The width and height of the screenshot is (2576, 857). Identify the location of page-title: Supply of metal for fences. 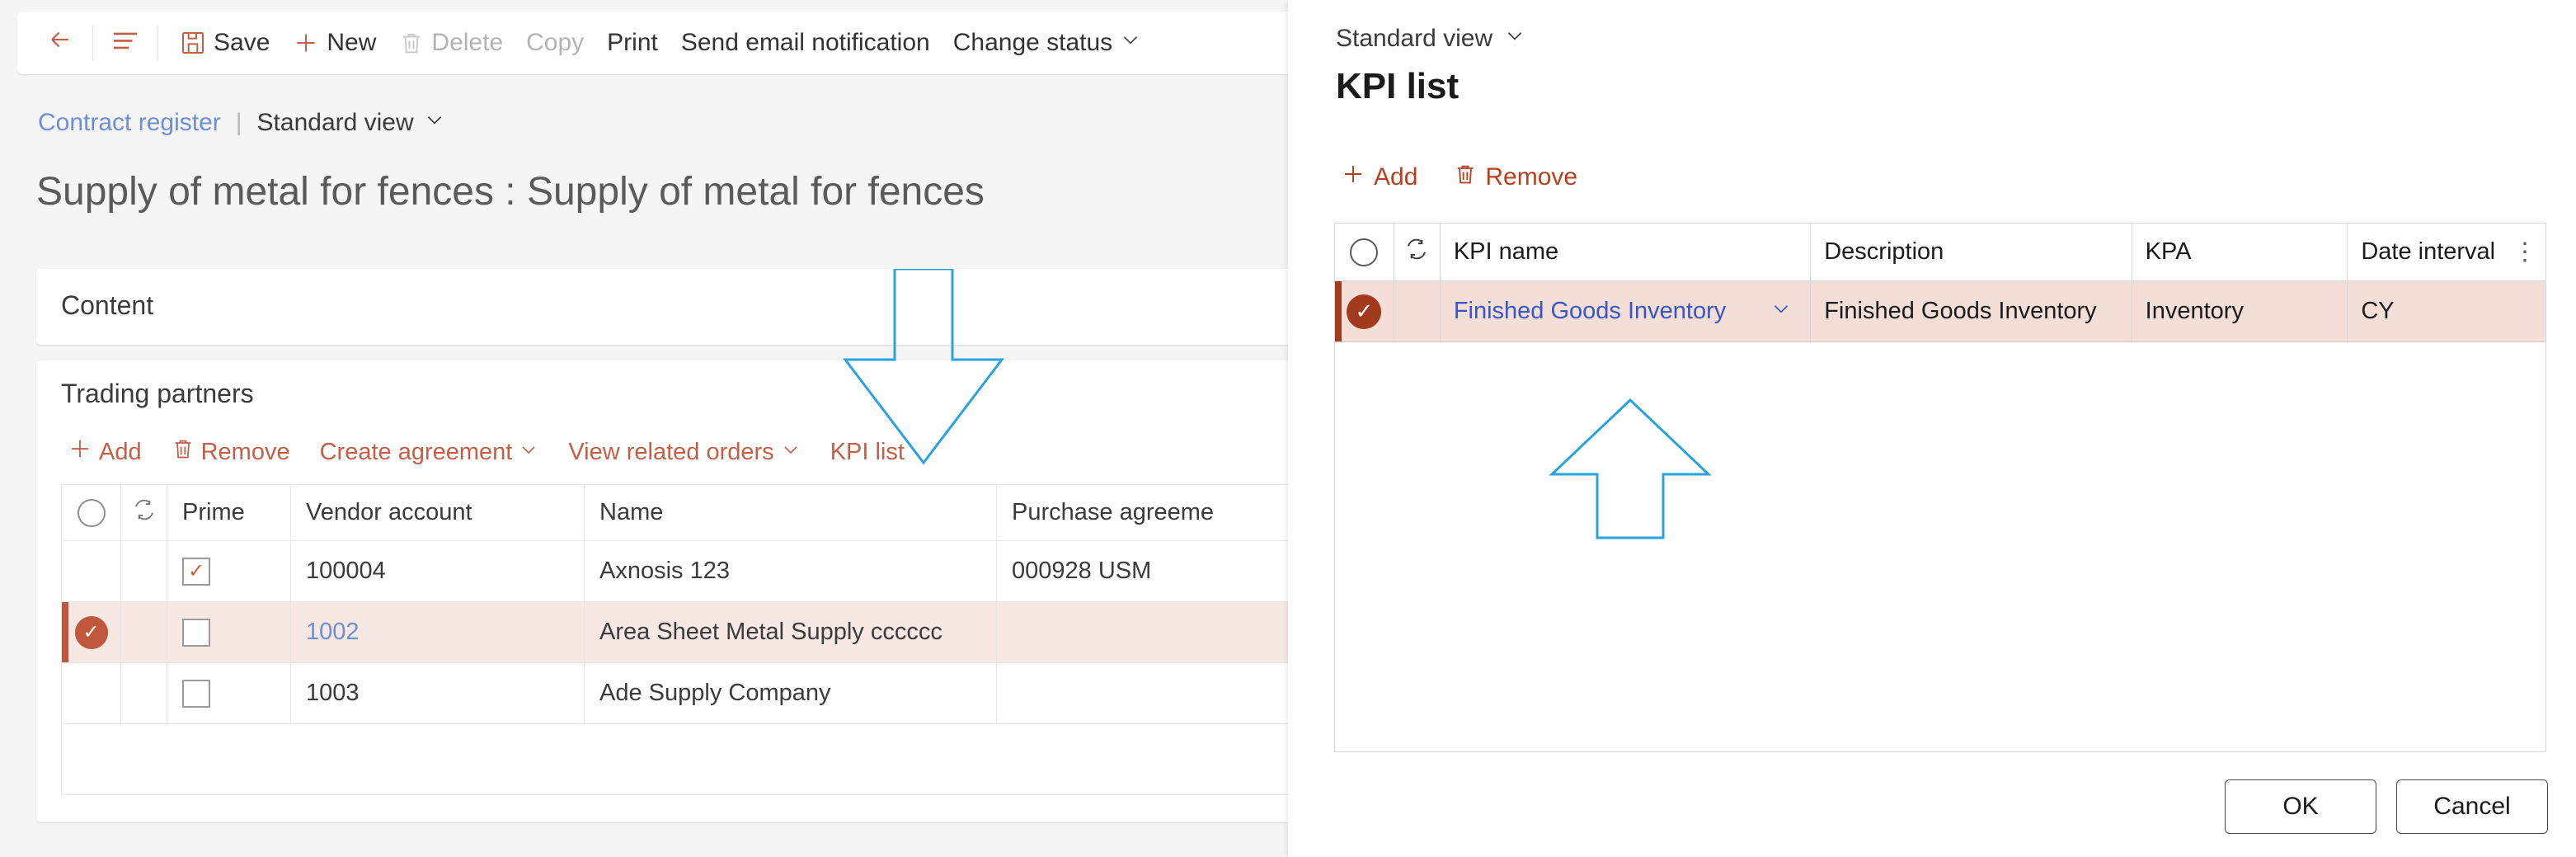
(510, 192).